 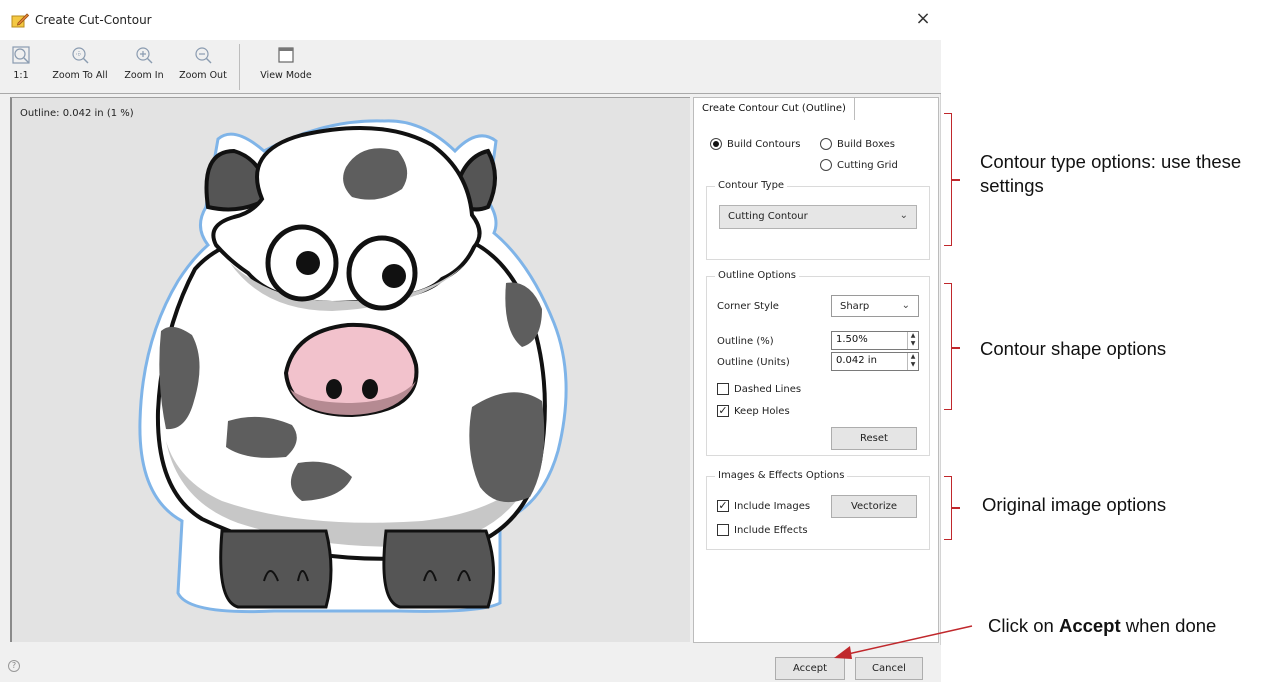 I want to click on tab-create-contour-cut: Create Contour Cut (Outline), so click(x=774, y=108).